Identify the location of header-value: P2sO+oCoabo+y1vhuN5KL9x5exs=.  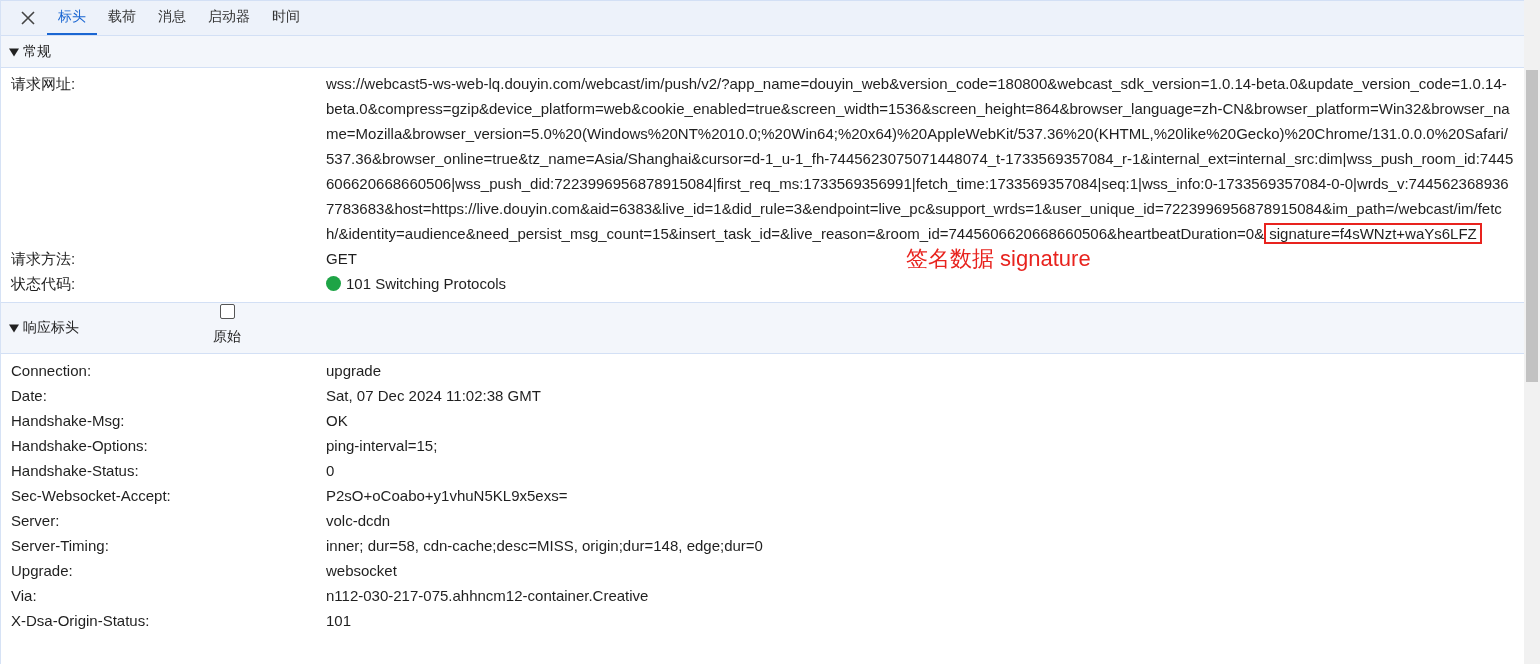
(447, 496).